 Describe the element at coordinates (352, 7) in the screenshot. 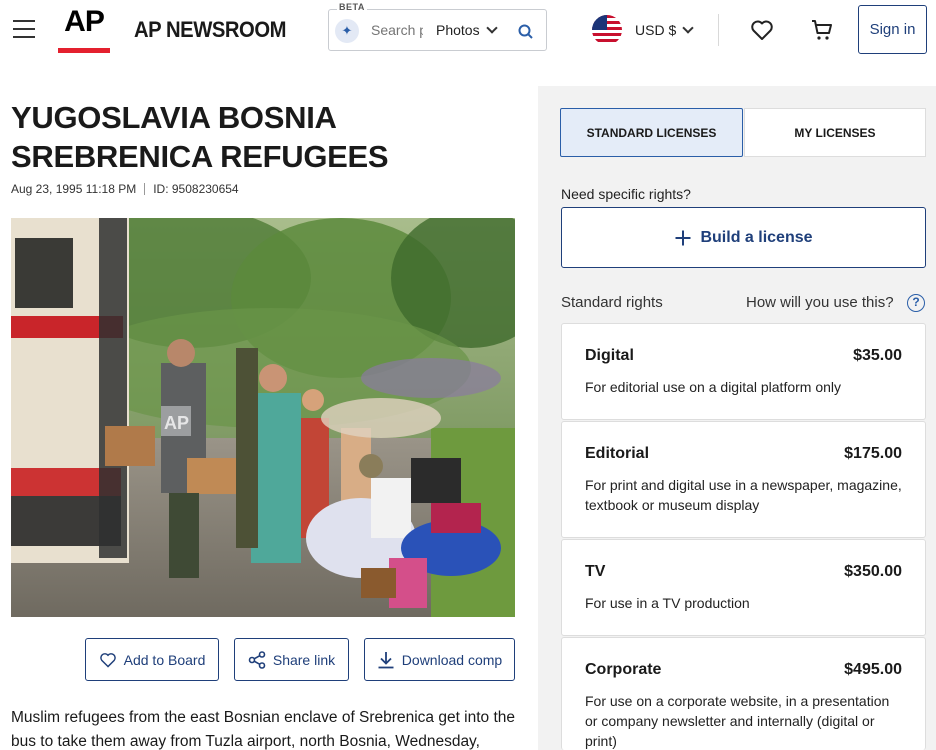

I see `beta-badge: BETA` at that location.